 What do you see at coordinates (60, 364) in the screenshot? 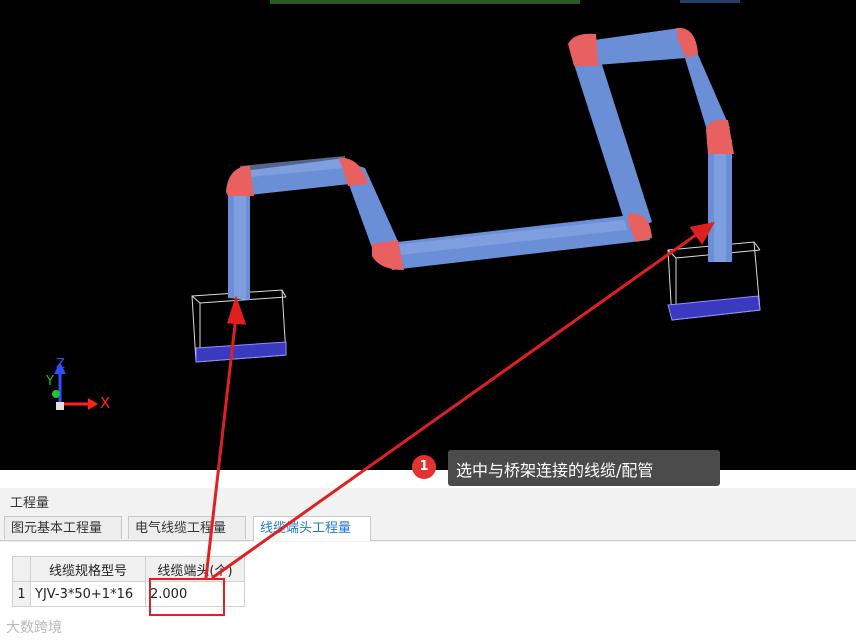
I see `axis-z-label: Z` at bounding box center [60, 364].